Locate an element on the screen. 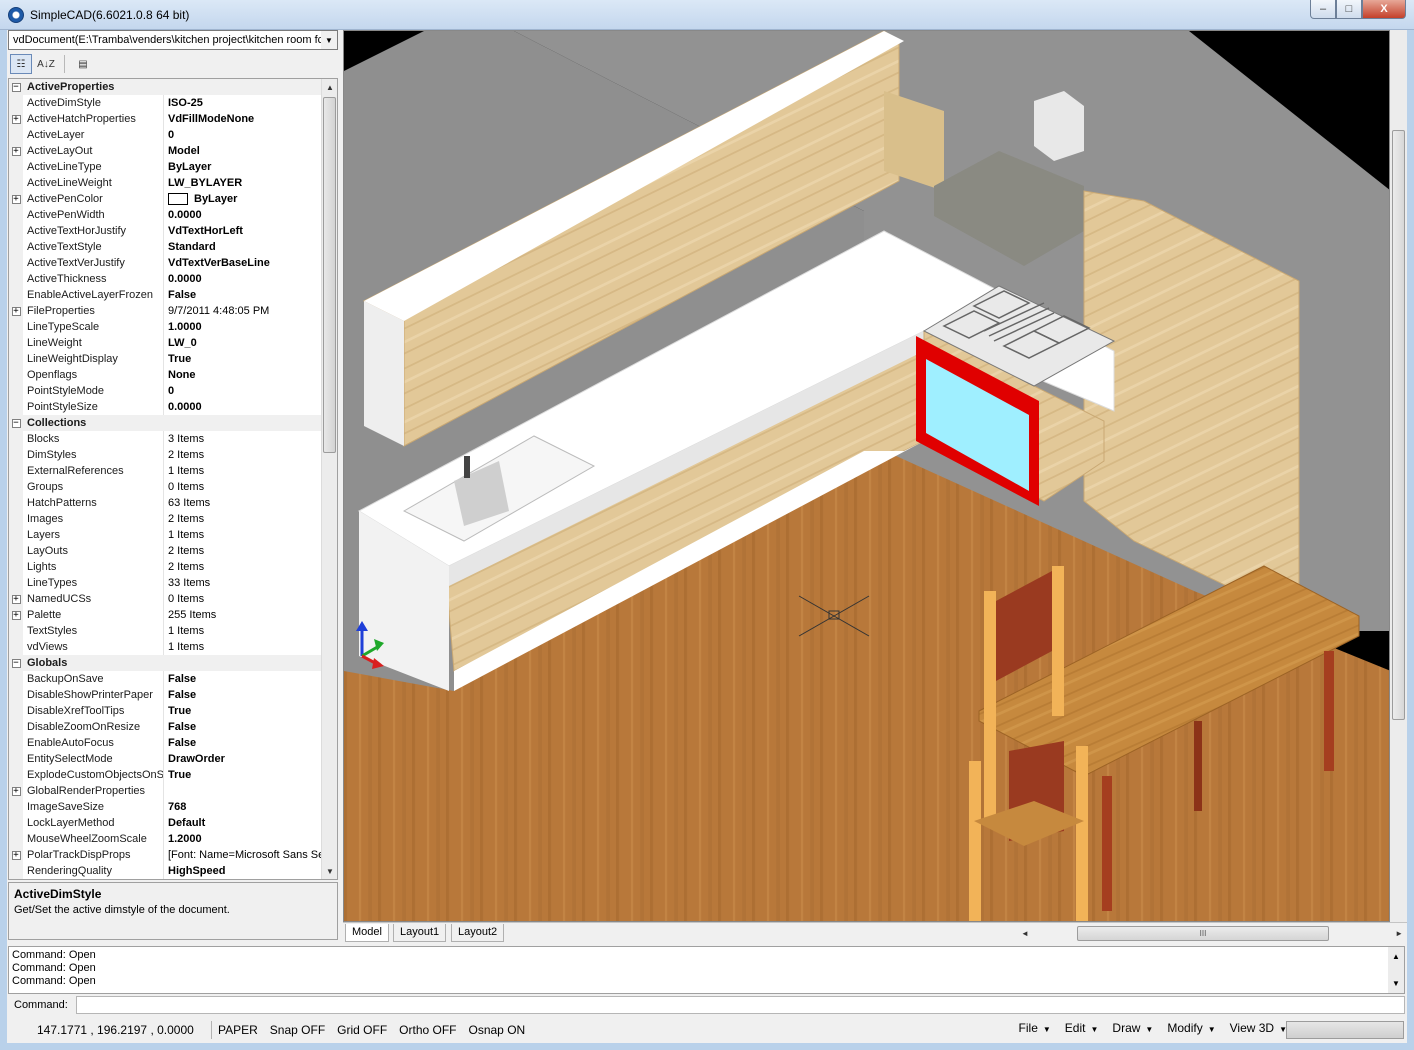 The image size is (1414, 1050). property-row: EnableActiveLayerFrozen False is located at coordinates (166, 295).